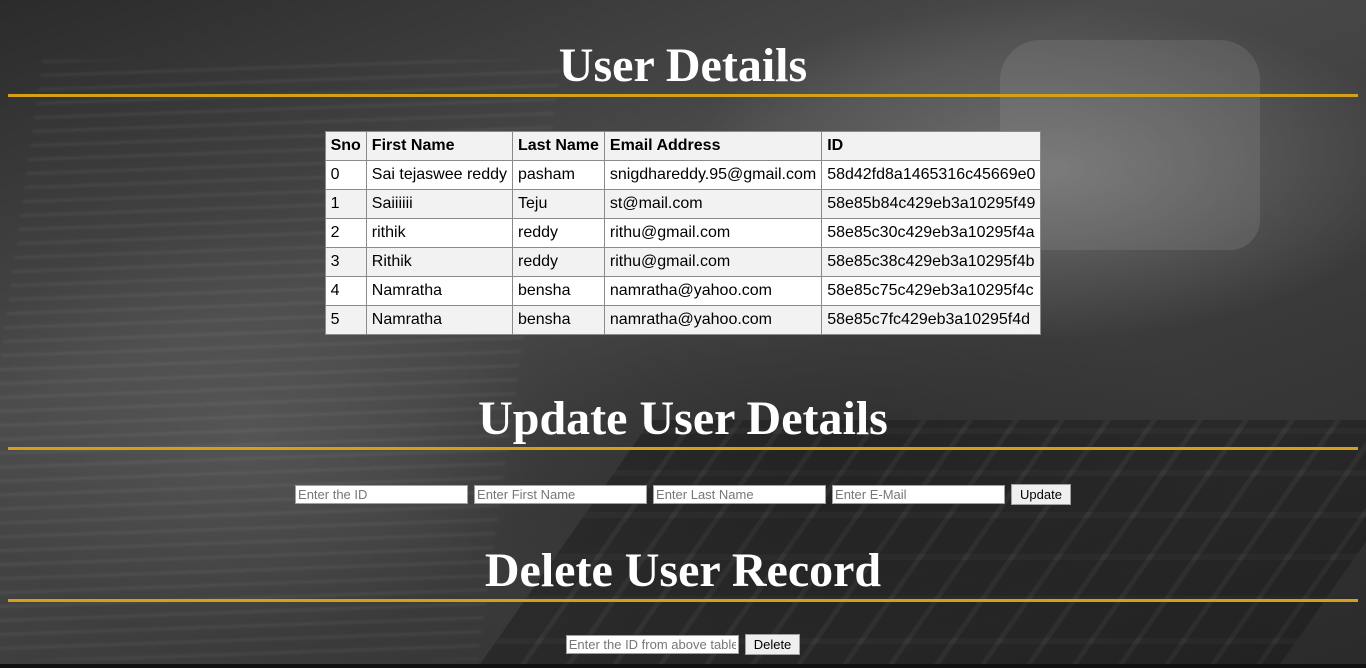 This screenshot has height=668, width=1366. What do you see at coordinates (931, 233) in the screenshot?
I see `cell-id: 58e85c30c429eb3a10295f4a` at bounding box center [931, 233].